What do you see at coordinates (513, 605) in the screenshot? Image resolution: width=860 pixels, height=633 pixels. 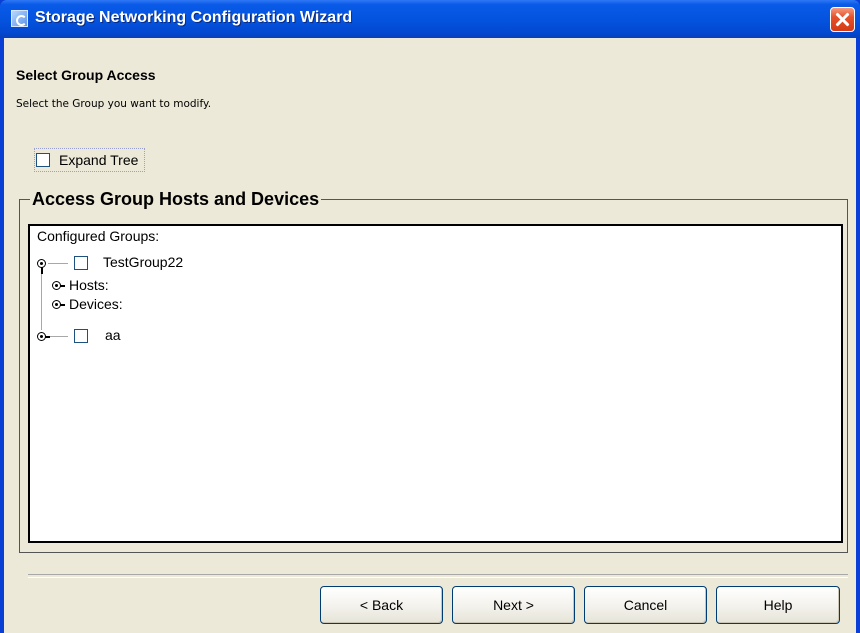 I see `next-button: Next >` at bounding box center [513, 605].